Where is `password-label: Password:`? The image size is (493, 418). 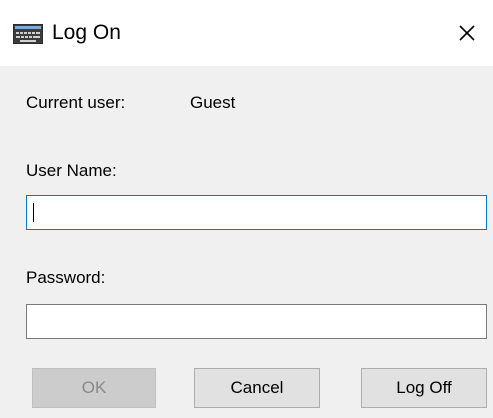 password-label: Password: is located at coordinates (66, 277).